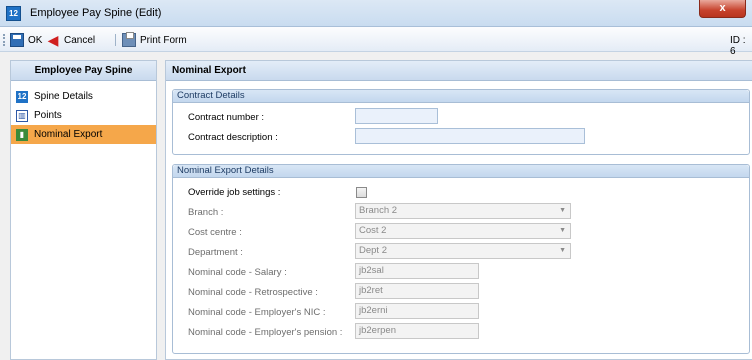  What do you see at coordinates (470, 136) in the screenshot?
I see `contract-description-input` at bounding box center [470, 136].